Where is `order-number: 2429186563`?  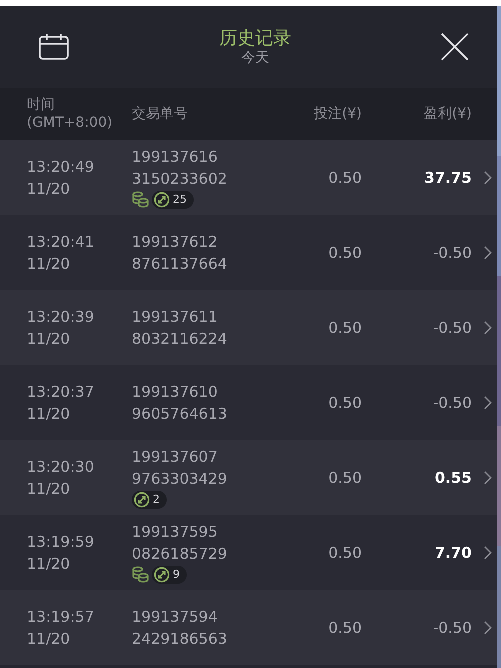
order-number: 2429186563 is located at coordinates (180, 639).